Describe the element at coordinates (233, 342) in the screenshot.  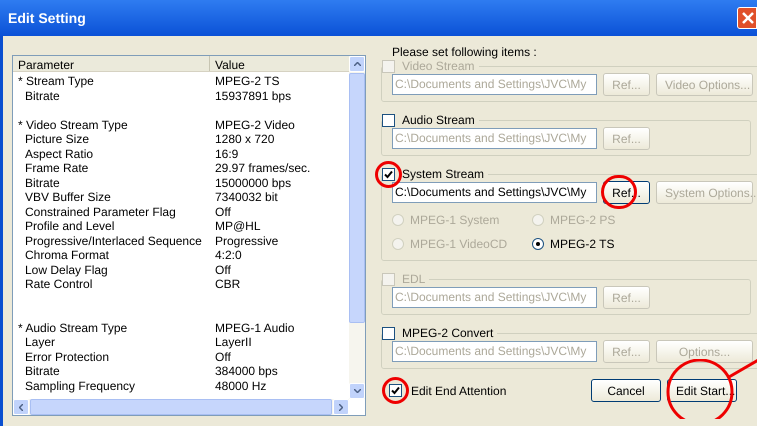
I see `value-cell-text: LayerII` at that location.